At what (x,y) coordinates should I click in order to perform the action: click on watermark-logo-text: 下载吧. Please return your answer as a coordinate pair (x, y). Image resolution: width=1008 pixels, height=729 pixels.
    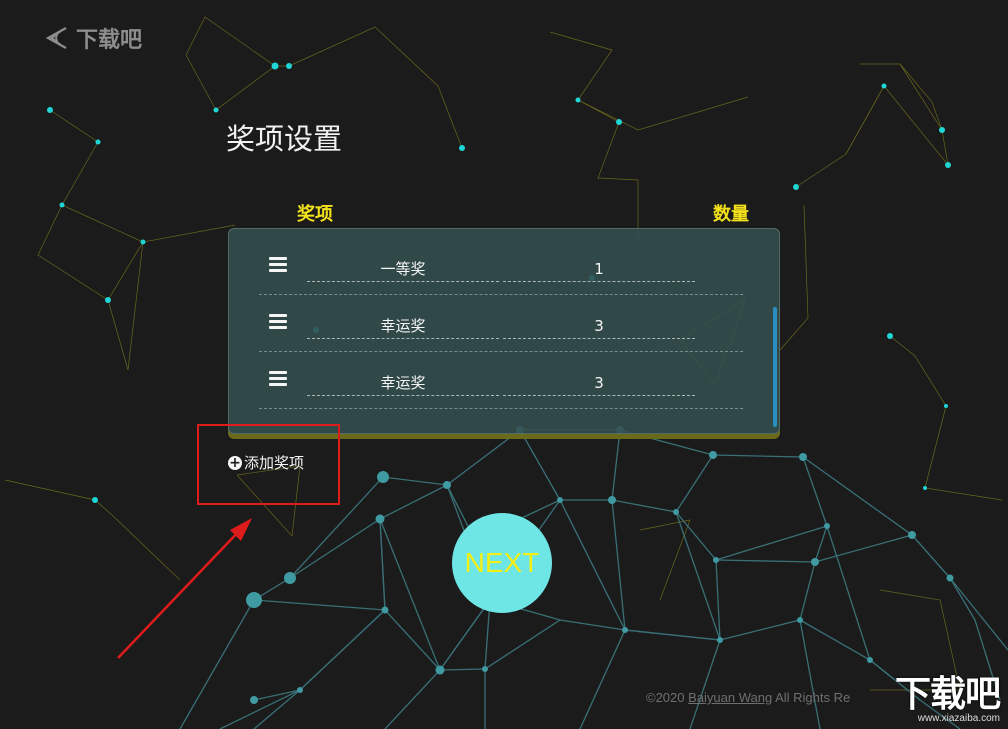
    Looking at the image, I should click on (947, 694).